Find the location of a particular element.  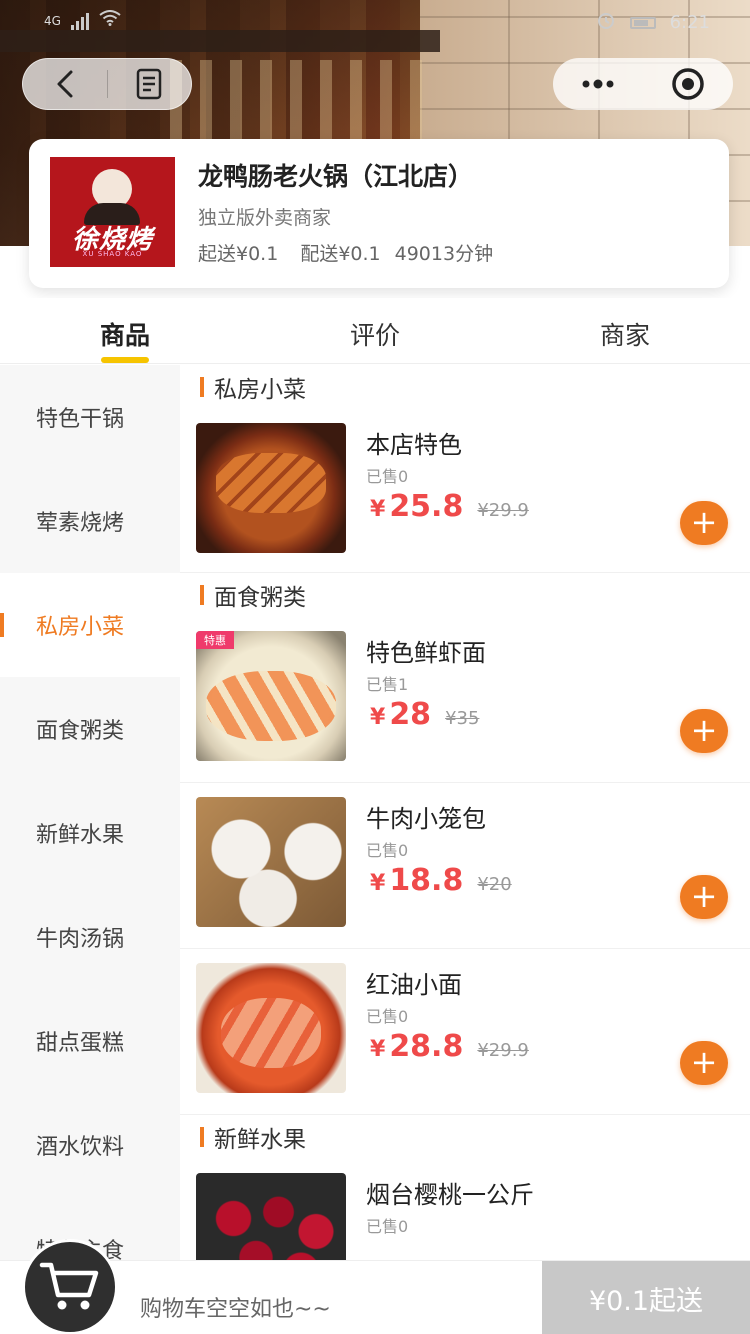

close-button is located at coordinates (688, 84).